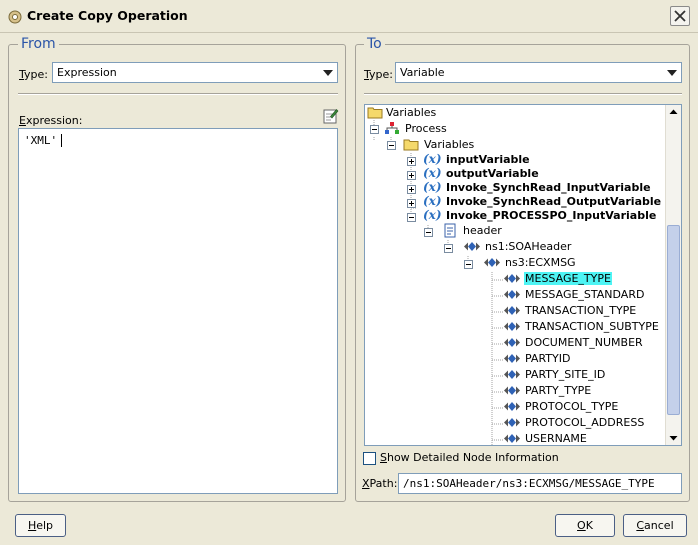  I want to click on tree-node-label: PARTYID, so click(548, 358).